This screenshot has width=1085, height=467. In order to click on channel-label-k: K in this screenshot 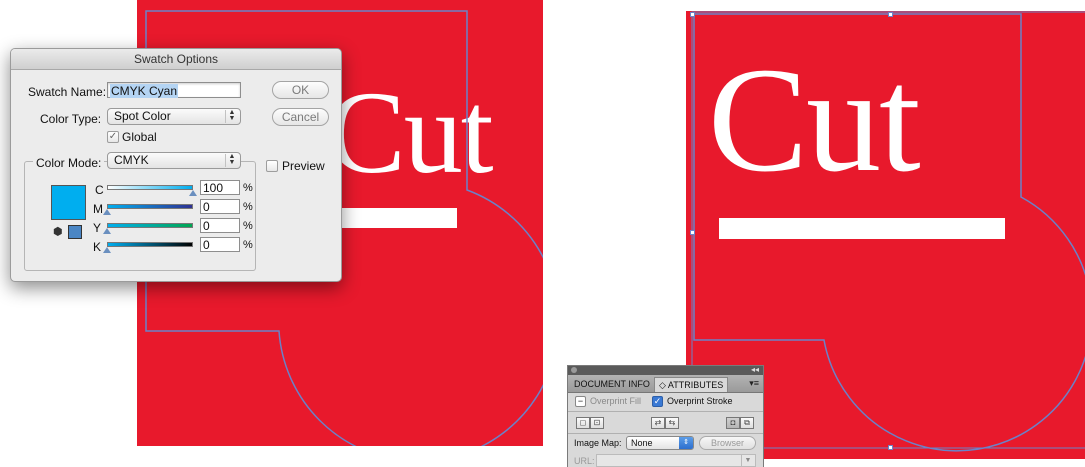, I will do `click(97, 247)`.